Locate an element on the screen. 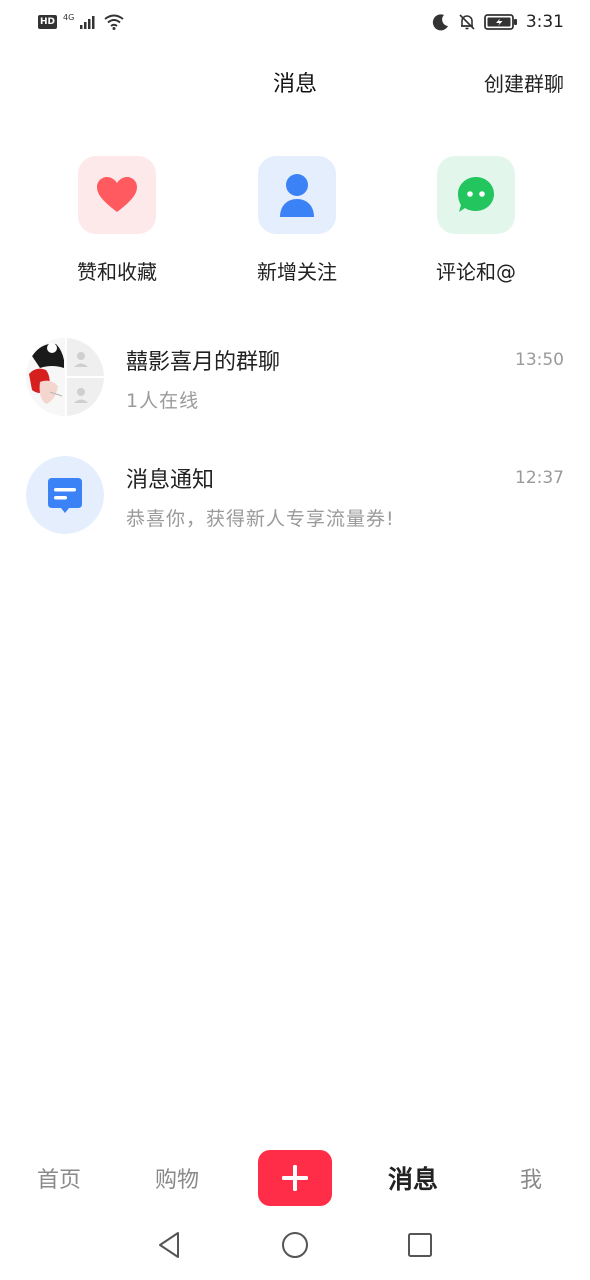 The image size is (590, 1280). follows-tile is located at coordinates (297, 195).